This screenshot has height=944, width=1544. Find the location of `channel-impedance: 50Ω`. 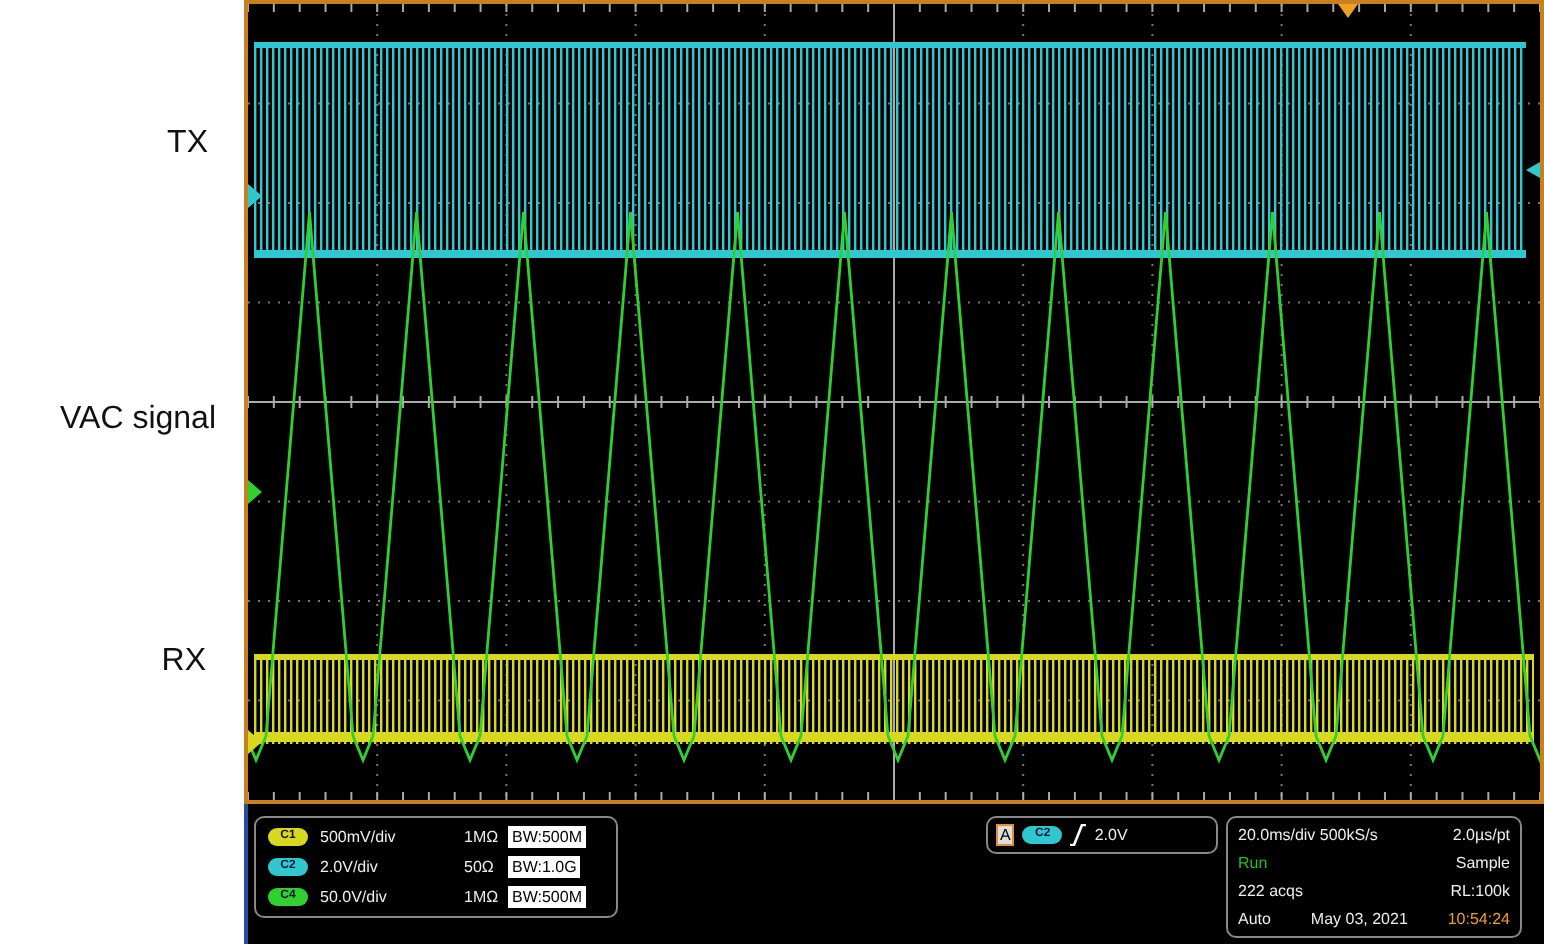

channel-impedance: 50Ω is located at coordinates (480, 867).